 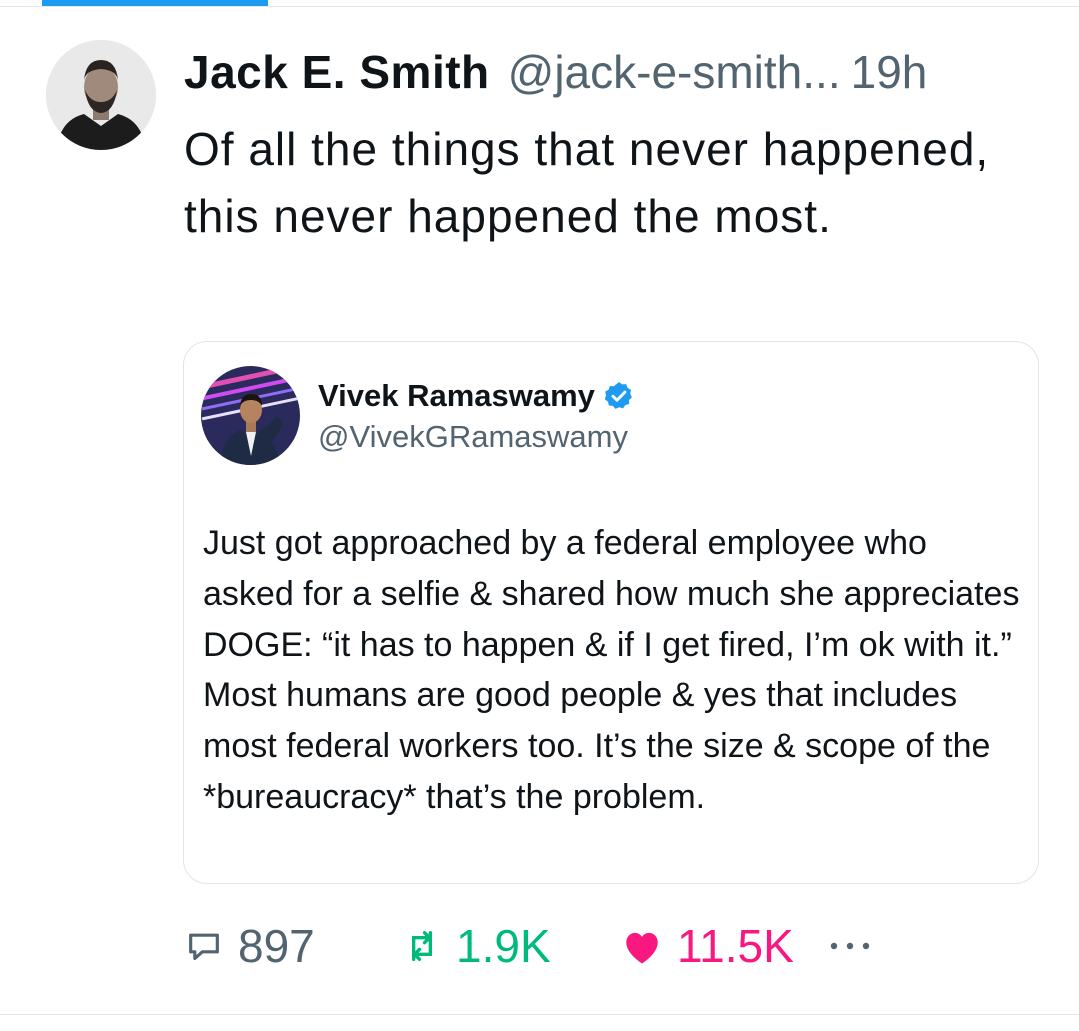 I want to click on quoted-author-avatar, so click(x=250, y=415).